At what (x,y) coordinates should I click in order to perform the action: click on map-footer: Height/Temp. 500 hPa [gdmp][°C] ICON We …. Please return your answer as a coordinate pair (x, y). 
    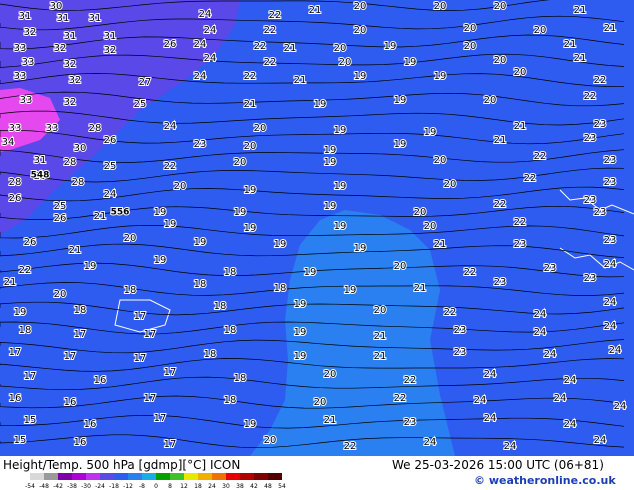
    Looking at the image, I should click on (317, 473).